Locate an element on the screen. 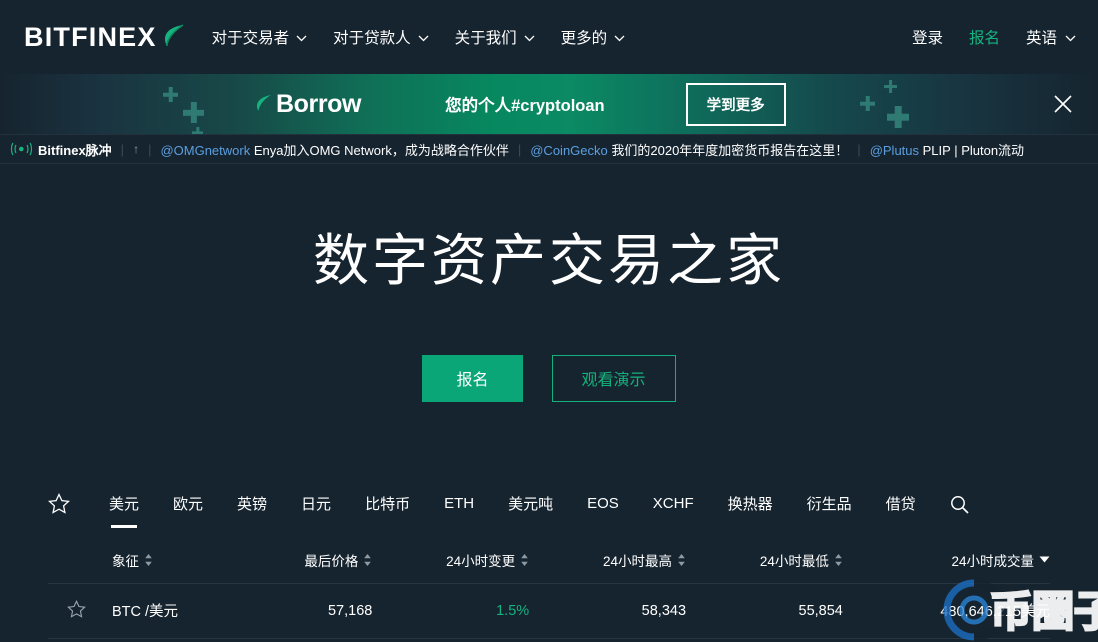 The image size is (1098, 642). ticker-handle: @CoinGecko is located at coordinates (569, 150).